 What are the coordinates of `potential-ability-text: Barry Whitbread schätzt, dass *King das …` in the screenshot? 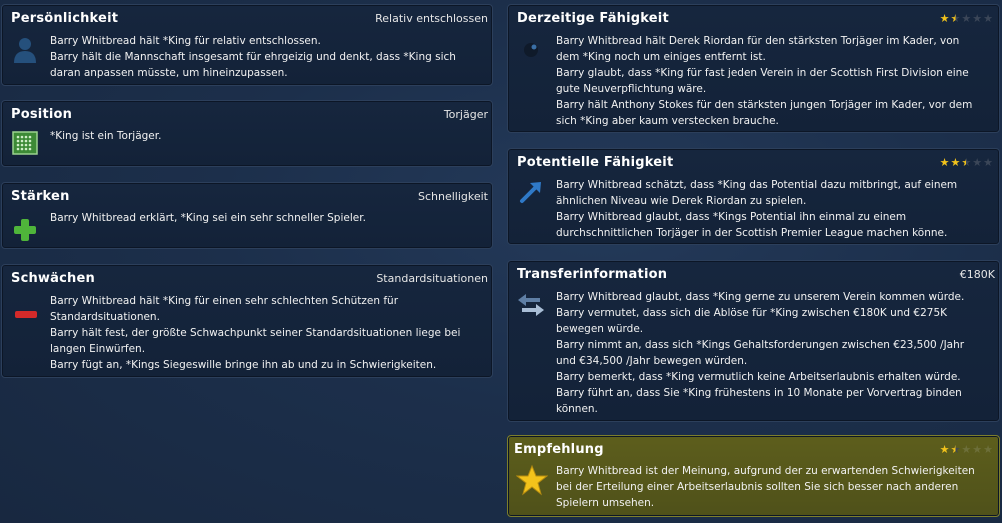 It's located at (756, 209).